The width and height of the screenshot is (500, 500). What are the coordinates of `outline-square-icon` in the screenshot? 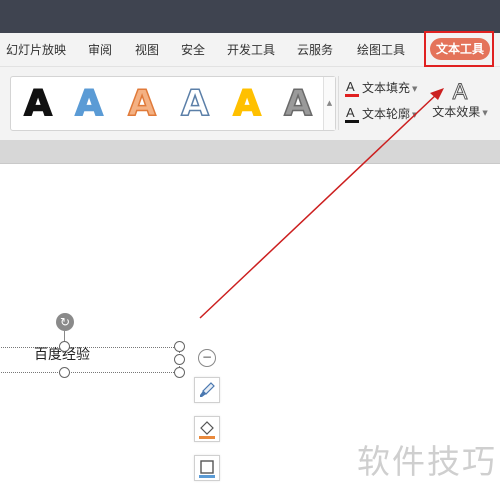 It's located at (207, 469).